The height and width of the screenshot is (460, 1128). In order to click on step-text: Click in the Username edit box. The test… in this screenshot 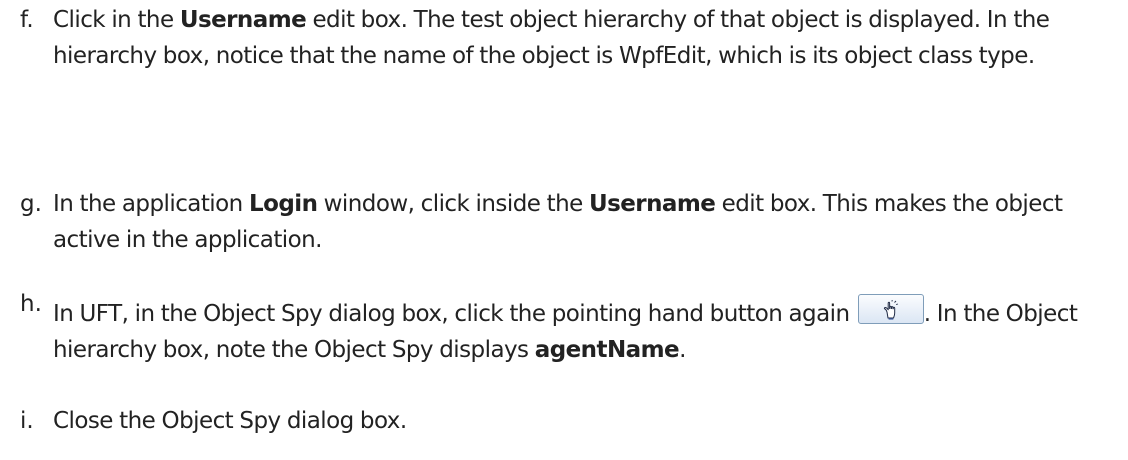, I will do `click(587, 38)`.